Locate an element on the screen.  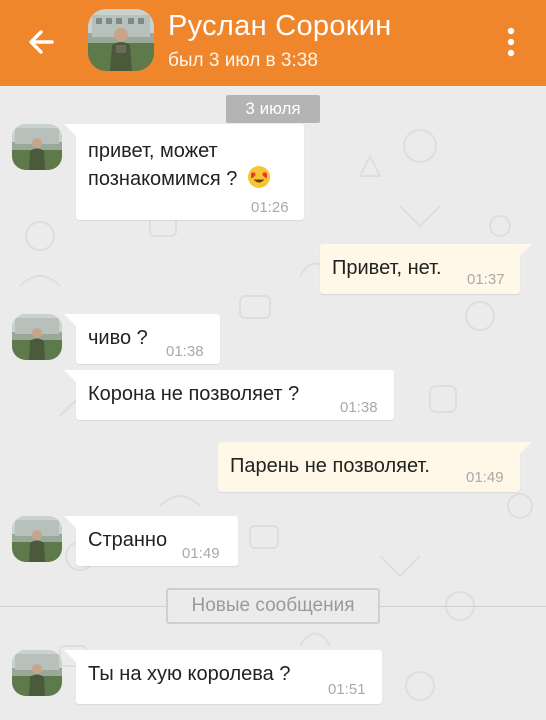
overflow-menu-button is located at coordinates (511, 42).